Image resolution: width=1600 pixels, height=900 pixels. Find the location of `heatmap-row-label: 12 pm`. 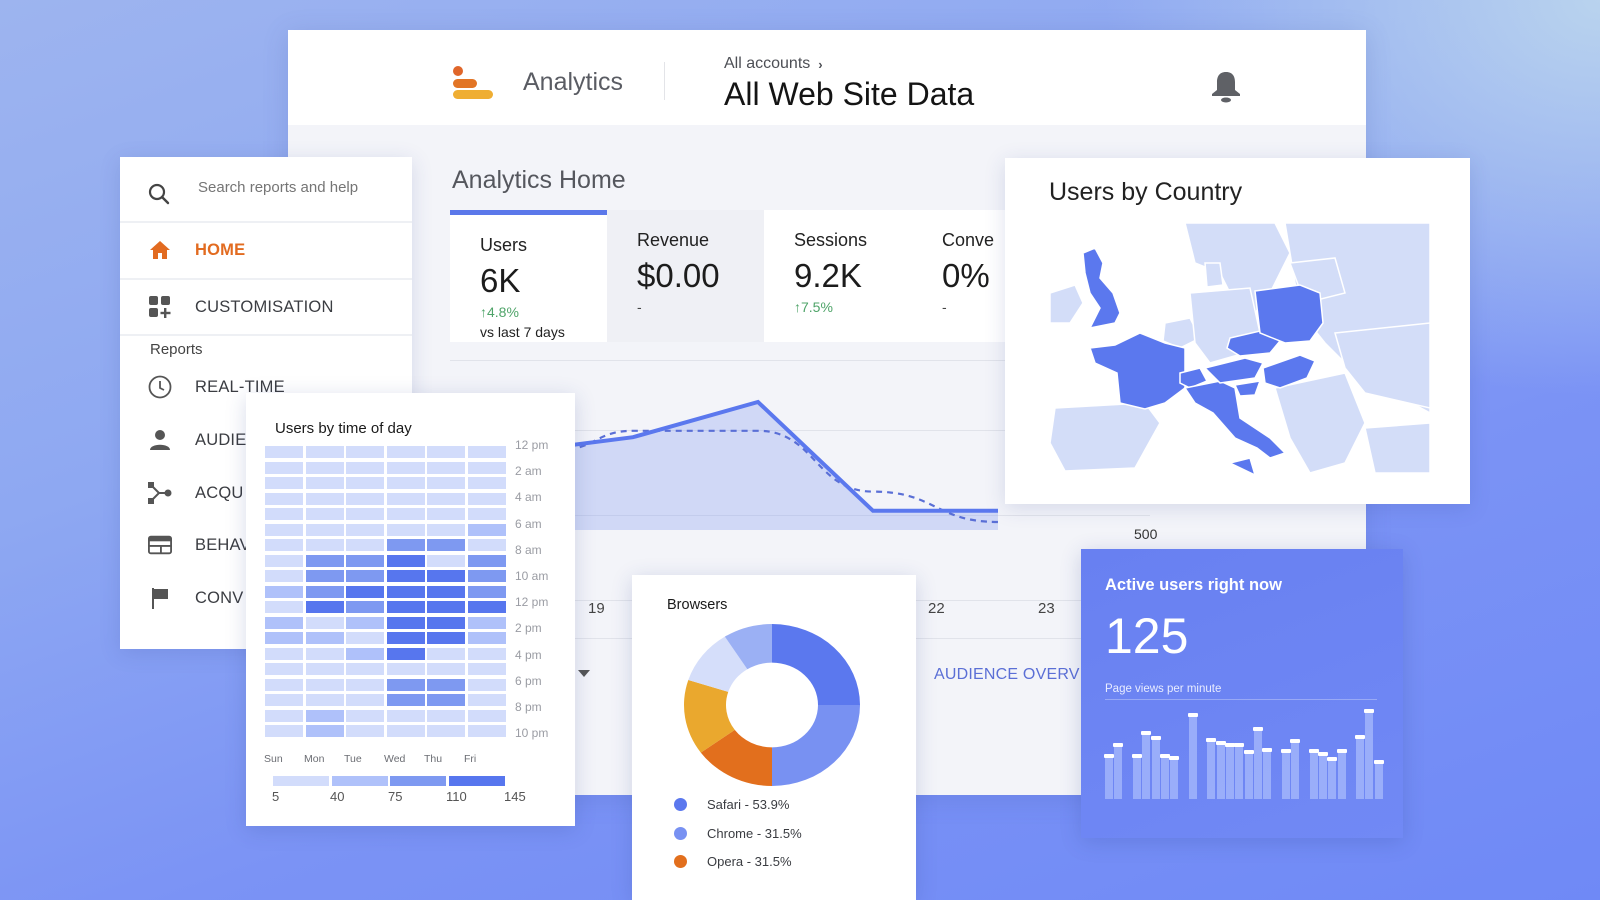

heatmap-row-label: 12 pm is located at coordinates (532, 602).